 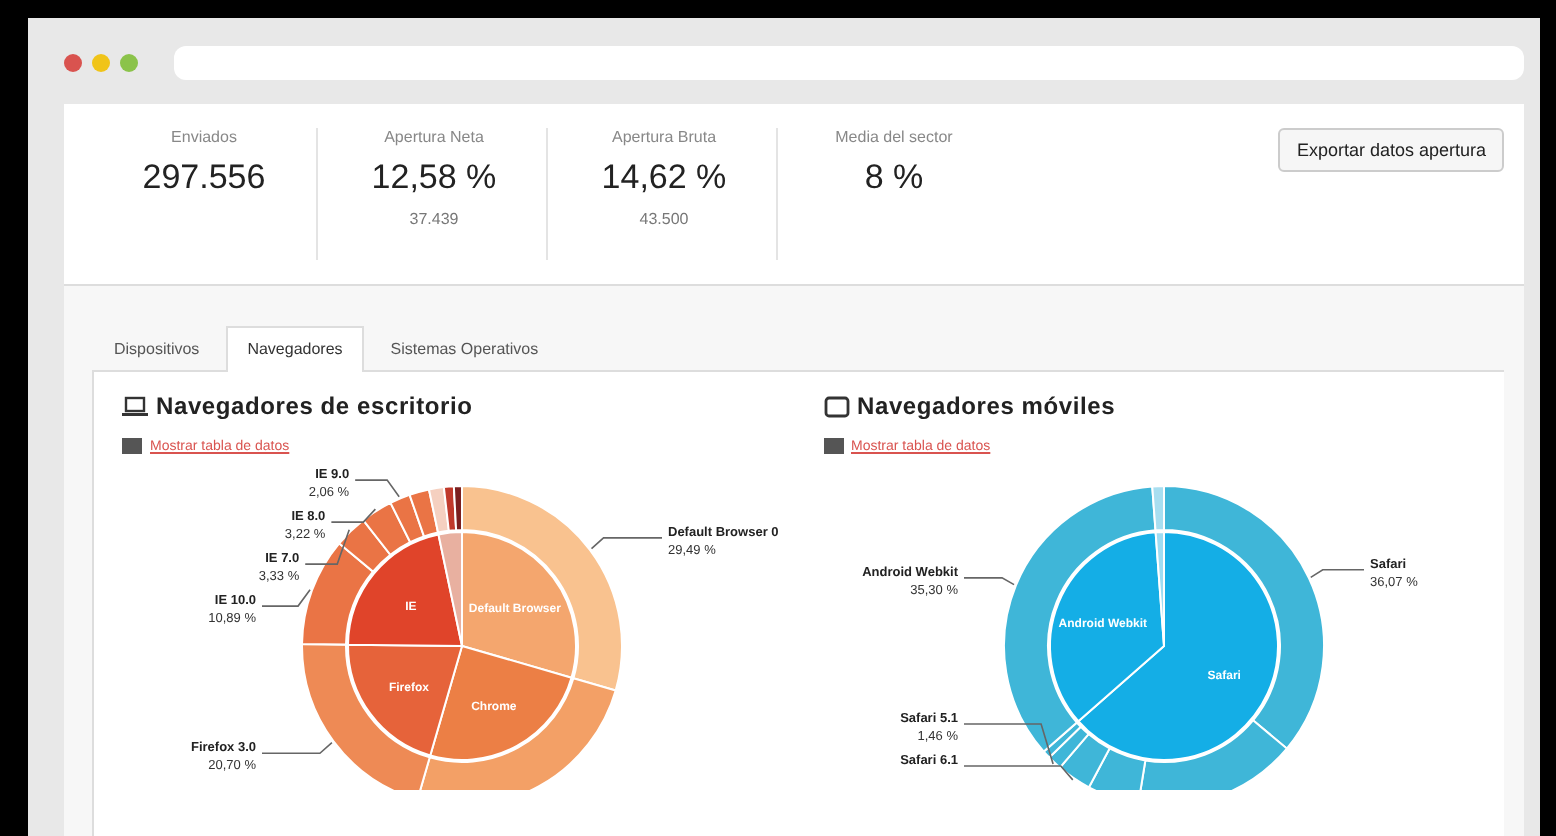 What do you see at coordinates (434, 219) in the screenshot?
I see `stat-count: 37.439` at bounding box center [434, 219].